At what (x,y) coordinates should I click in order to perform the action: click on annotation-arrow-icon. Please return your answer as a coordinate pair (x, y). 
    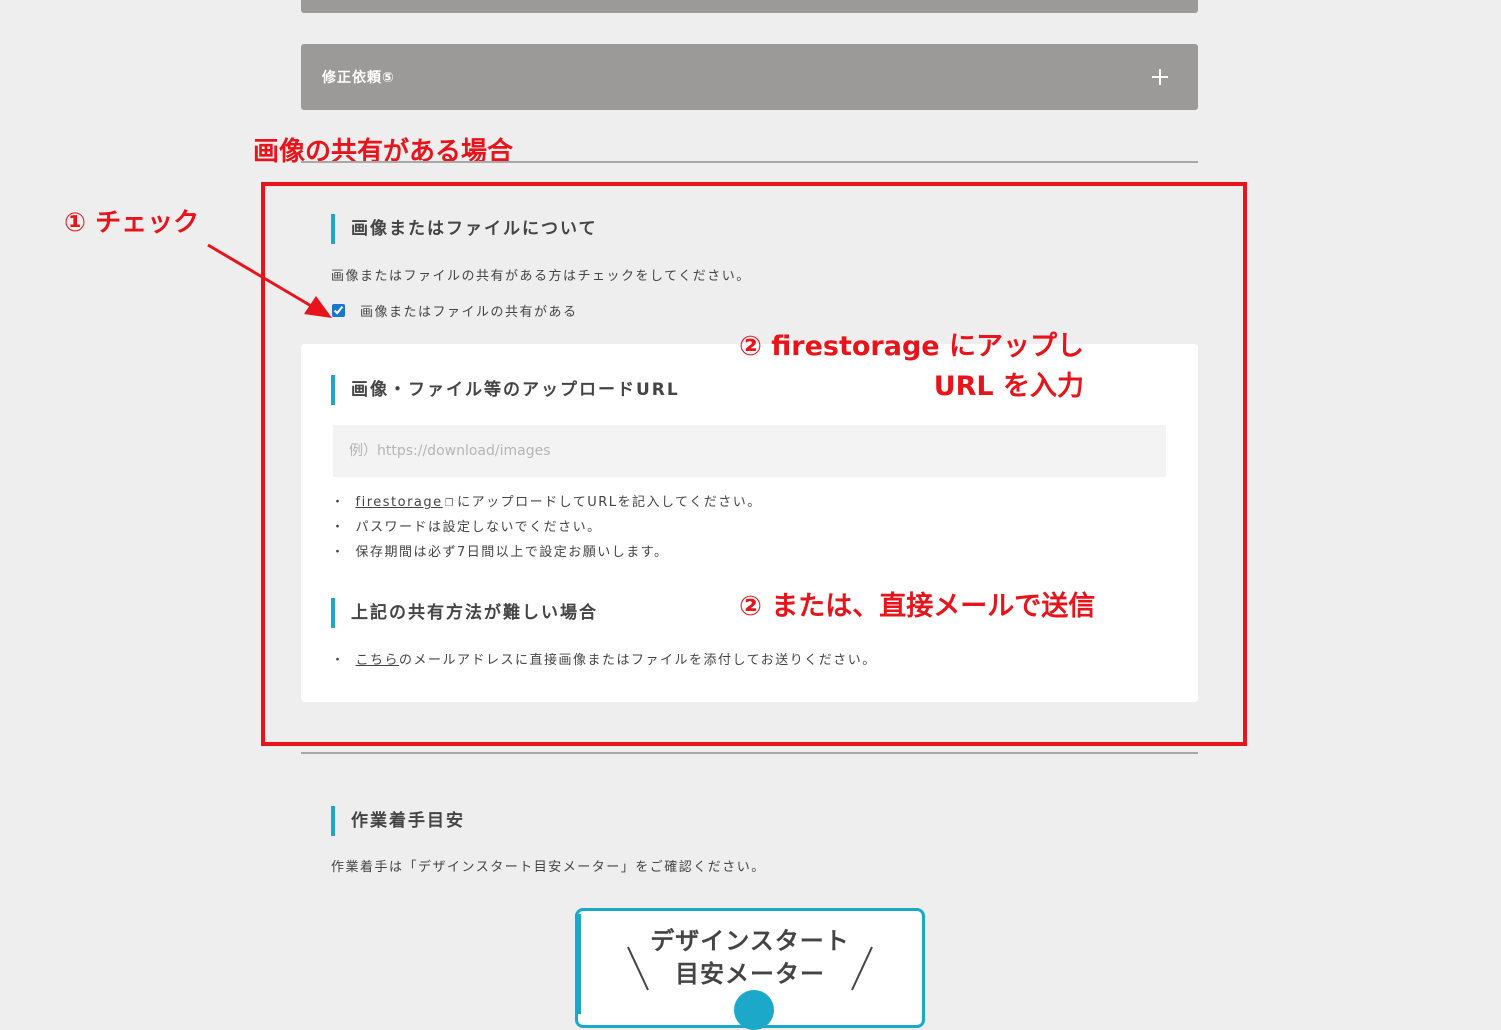
    Looking at the image, I should click on (269, 280).